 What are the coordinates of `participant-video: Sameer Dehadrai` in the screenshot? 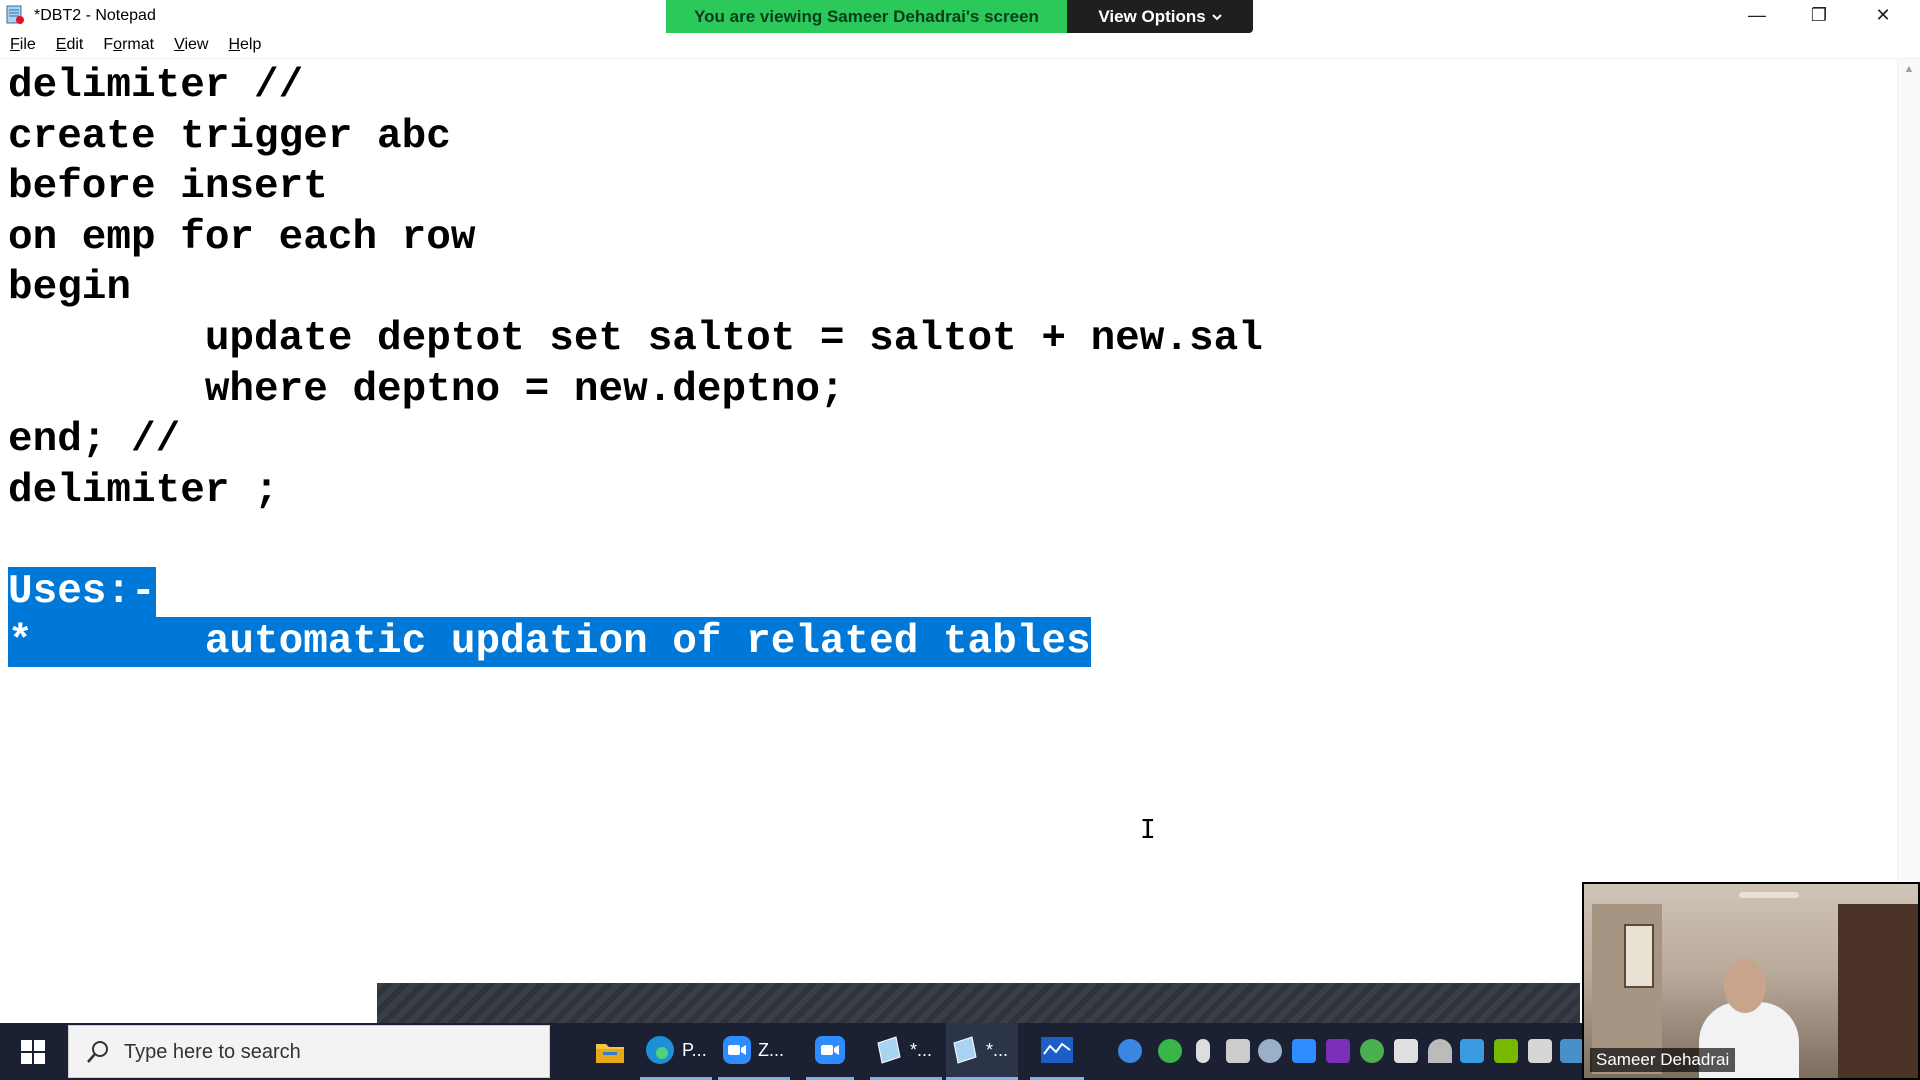 It's located at (1751, 981).